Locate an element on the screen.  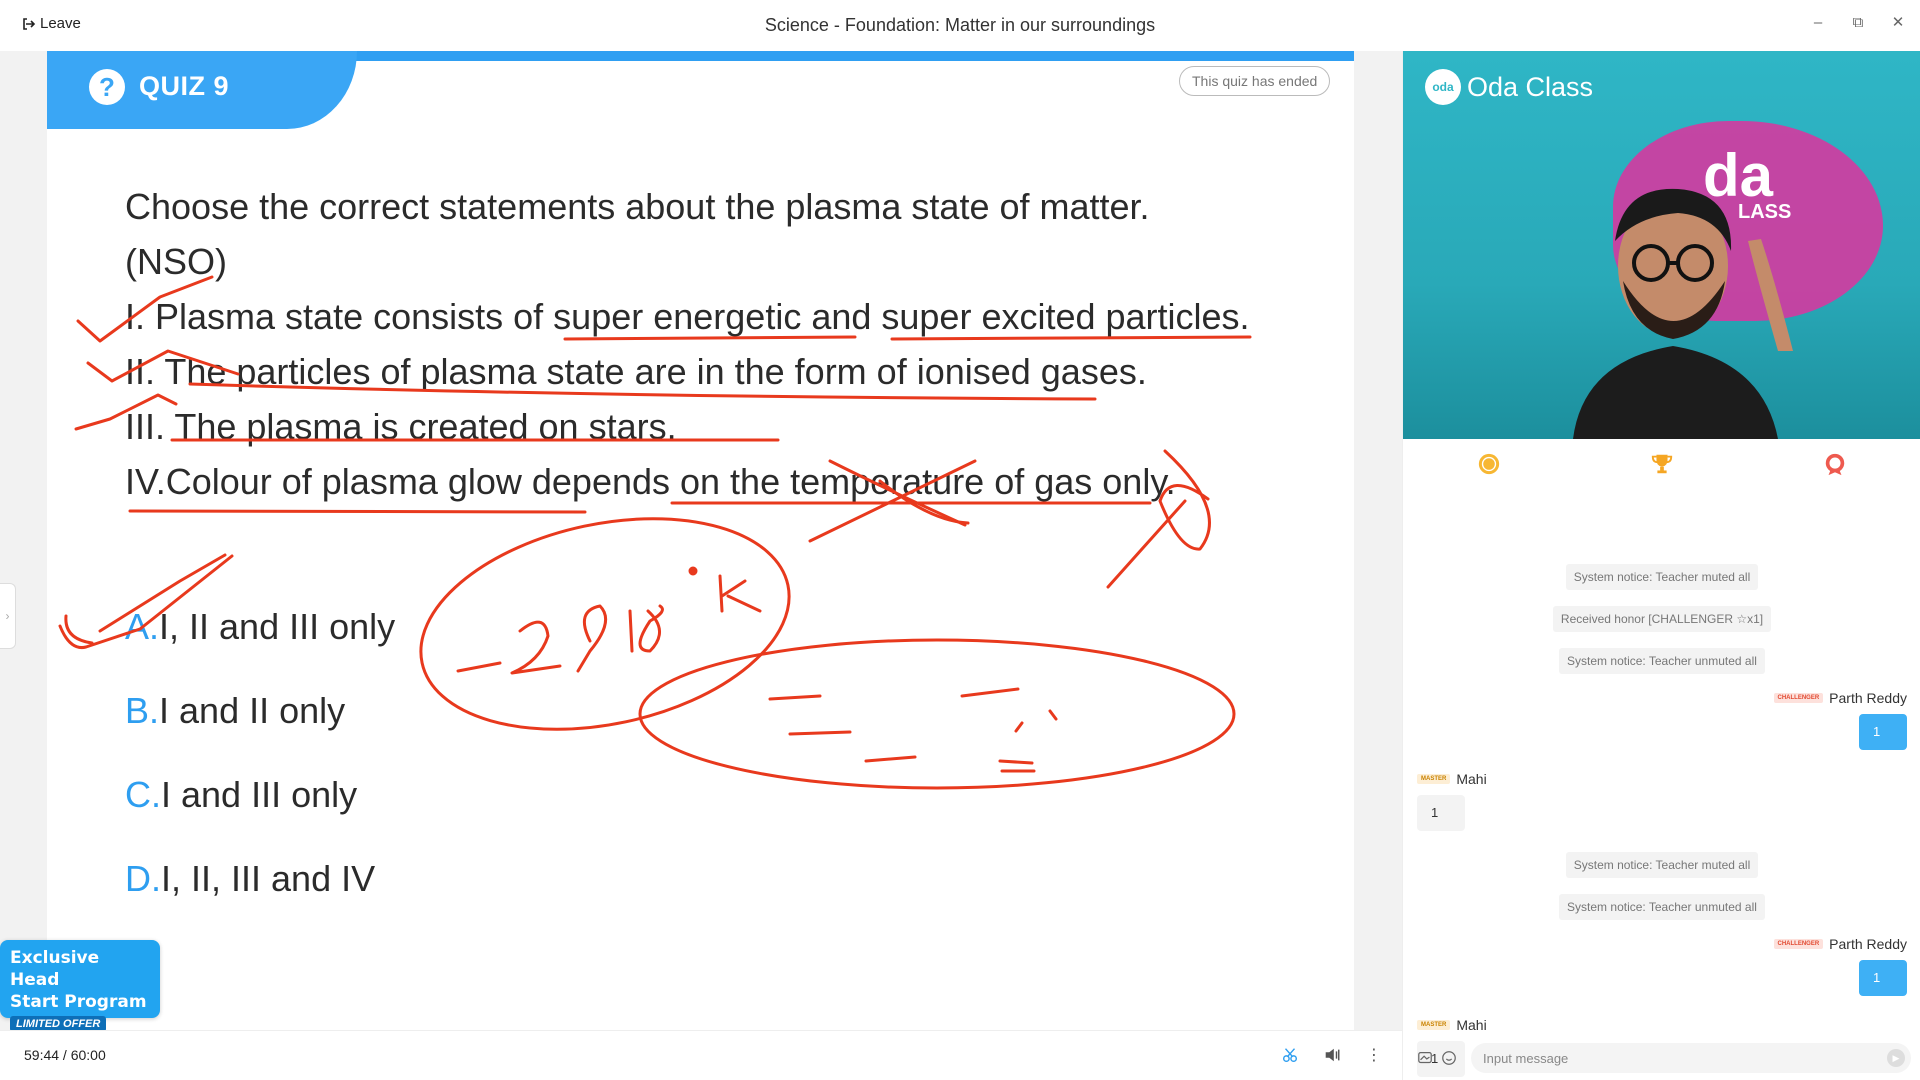
window-controls: – ⧉ ✕ is located at coordinates (1858, 23).